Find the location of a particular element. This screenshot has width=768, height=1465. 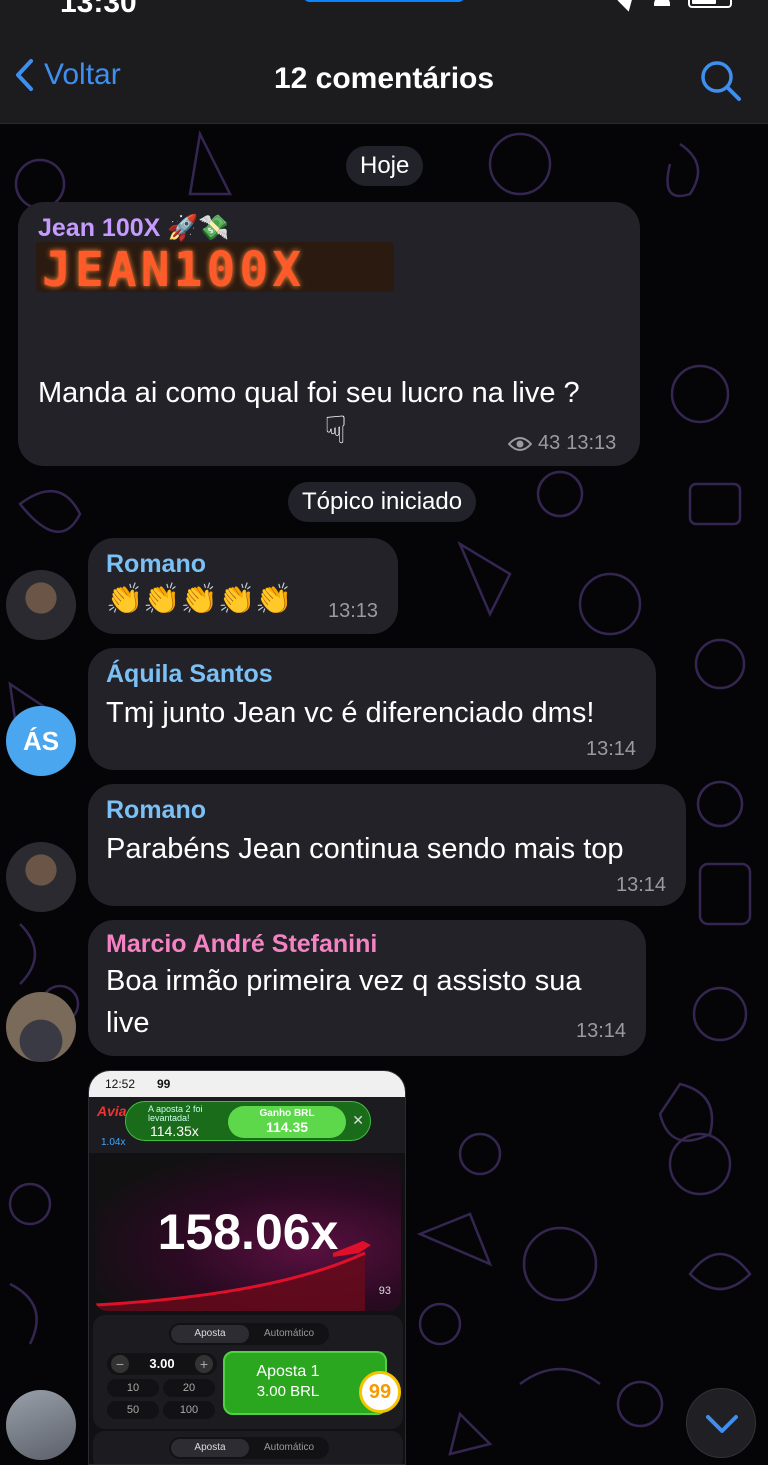

quick-bet-100: 100 is located at coordinates (189, 1410).